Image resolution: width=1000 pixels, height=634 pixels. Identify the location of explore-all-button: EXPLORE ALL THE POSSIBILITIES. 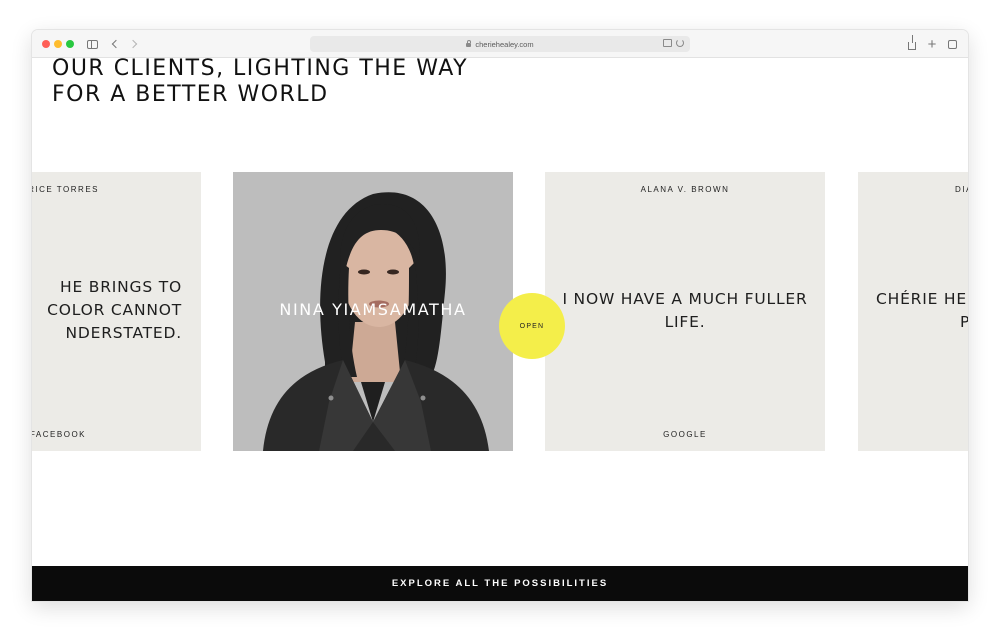
(500, 583).